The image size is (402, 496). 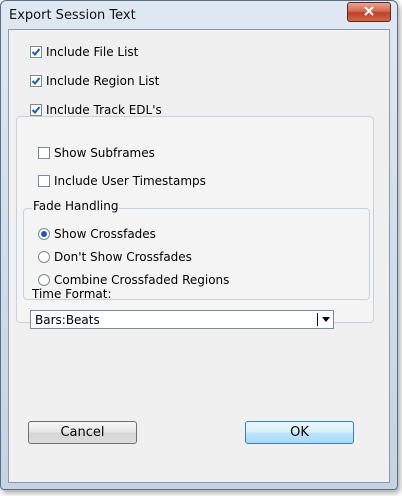 I want to click on show-crossfades-label: Show Crossfades, so click(x=105, y=234).